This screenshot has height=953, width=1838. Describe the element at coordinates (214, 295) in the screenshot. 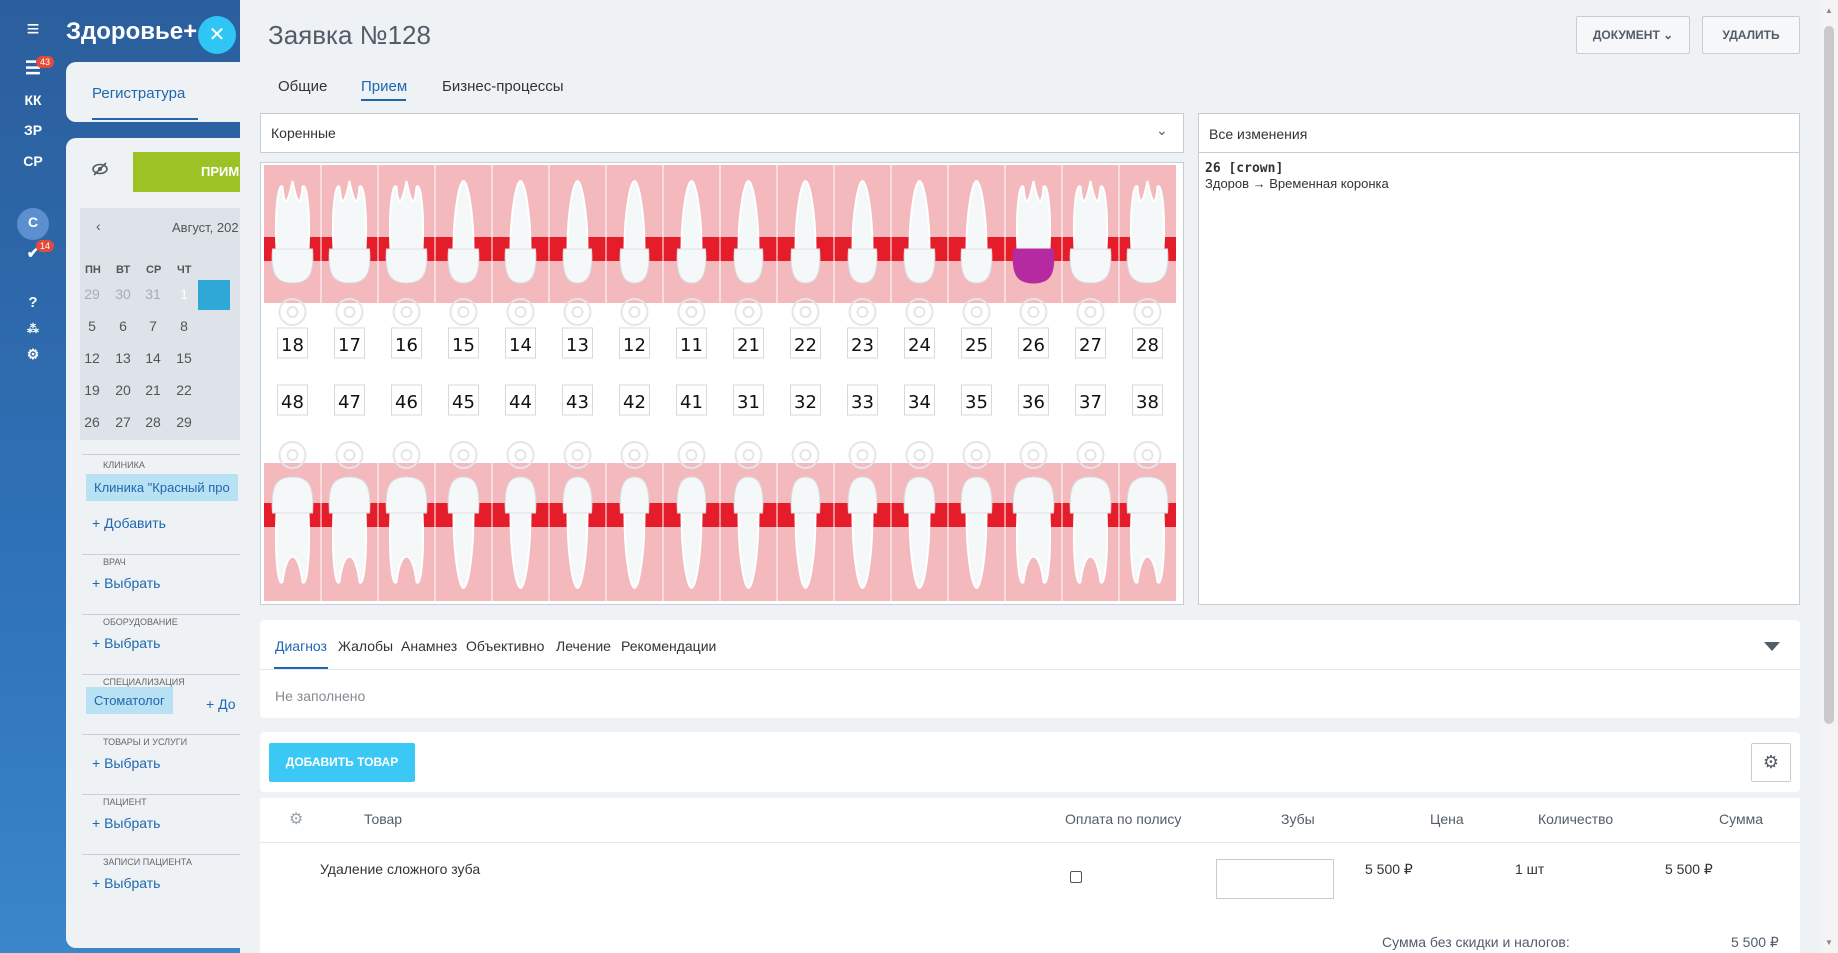

I see `calendar-selected-day` at that location.